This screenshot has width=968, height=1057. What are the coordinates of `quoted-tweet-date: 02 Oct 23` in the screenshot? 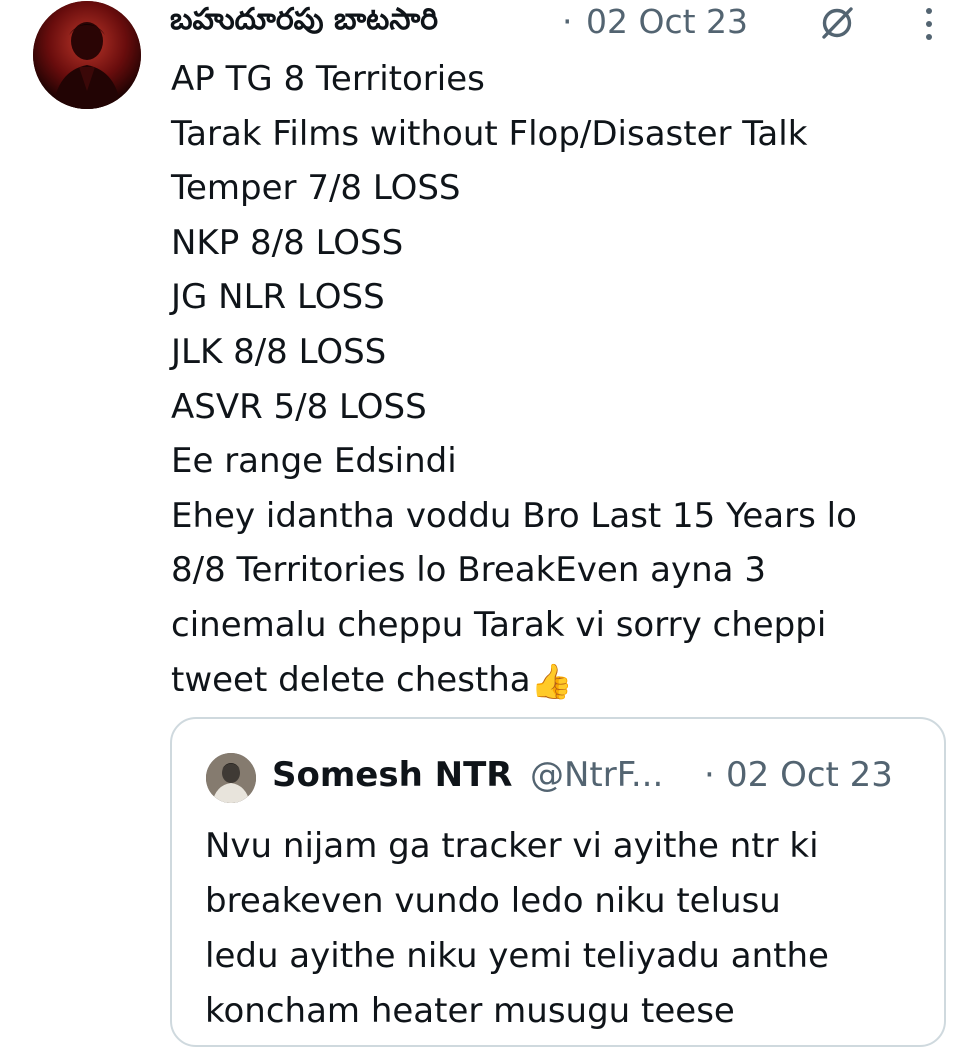 It's located at (809, 775).